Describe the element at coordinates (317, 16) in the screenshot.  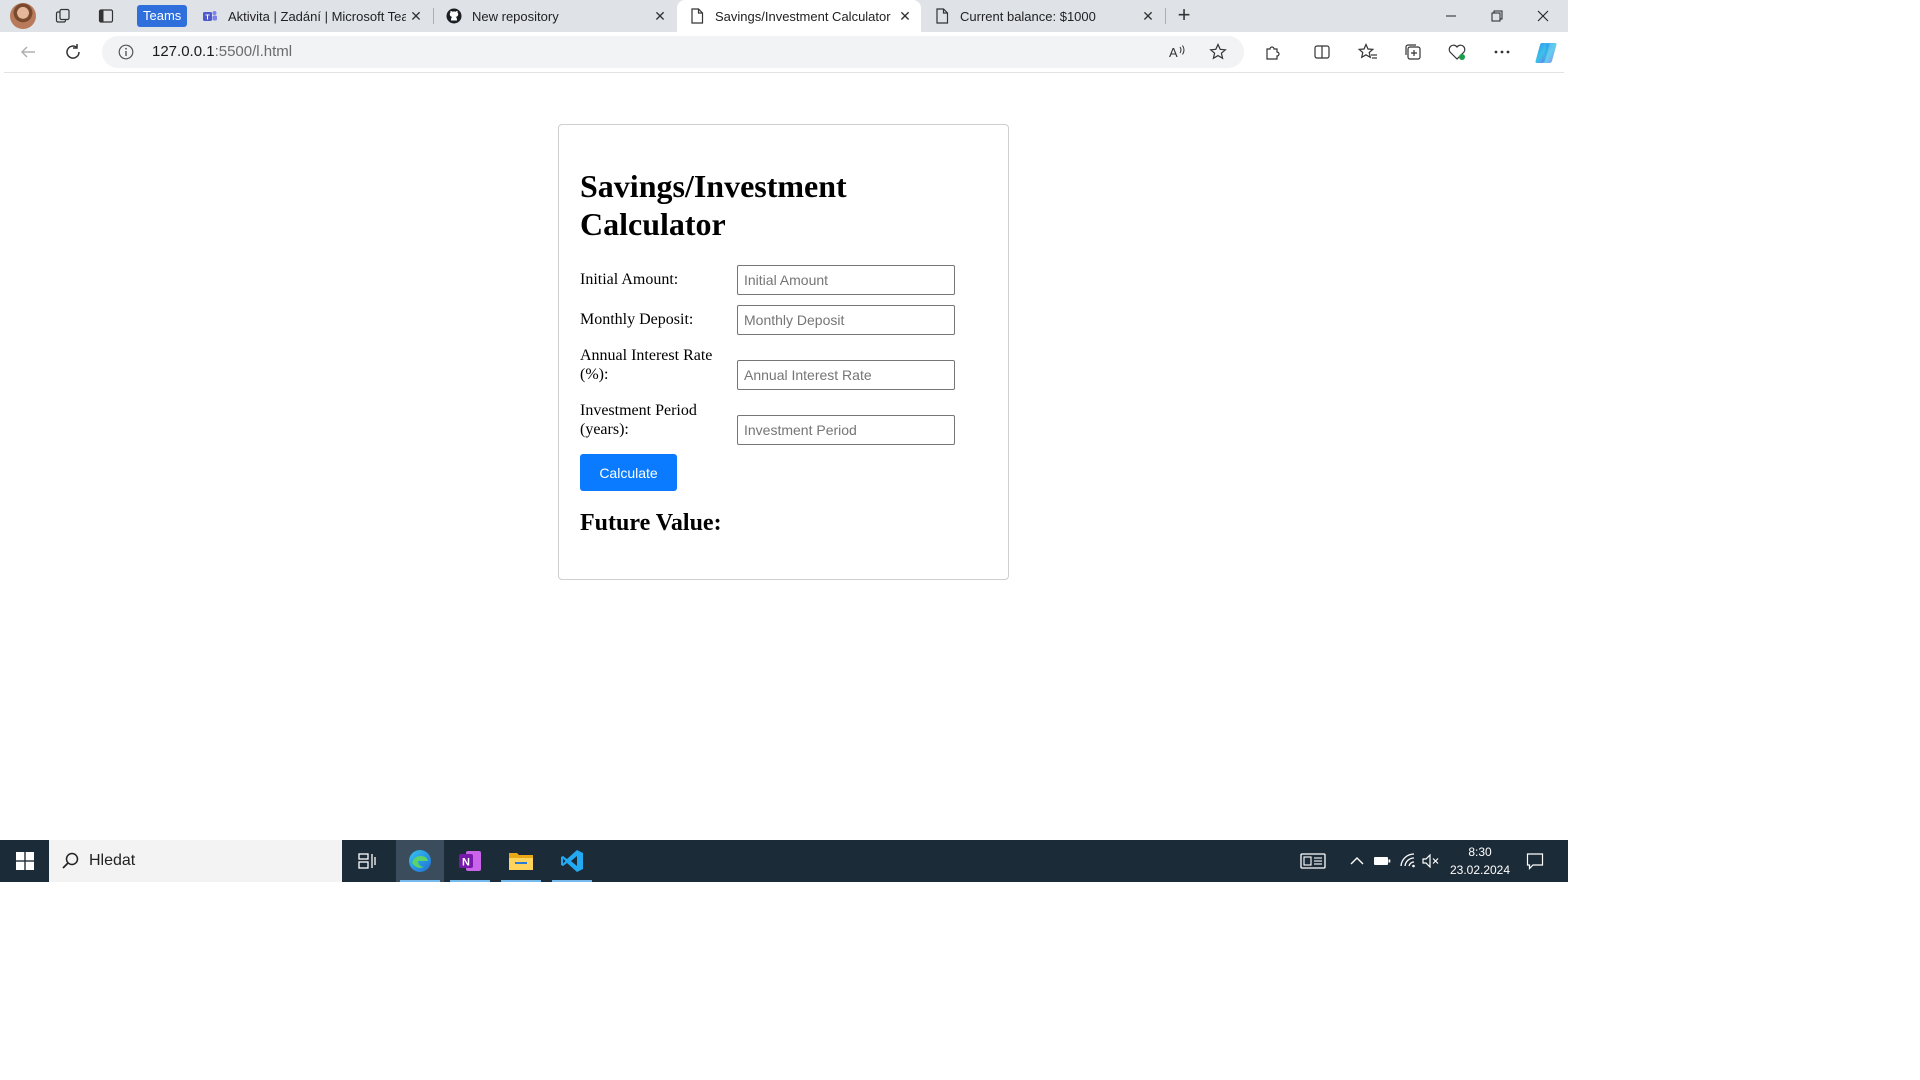
I see `tab-title: Aktivita | Zadání | Microsoft Teams` at that location.